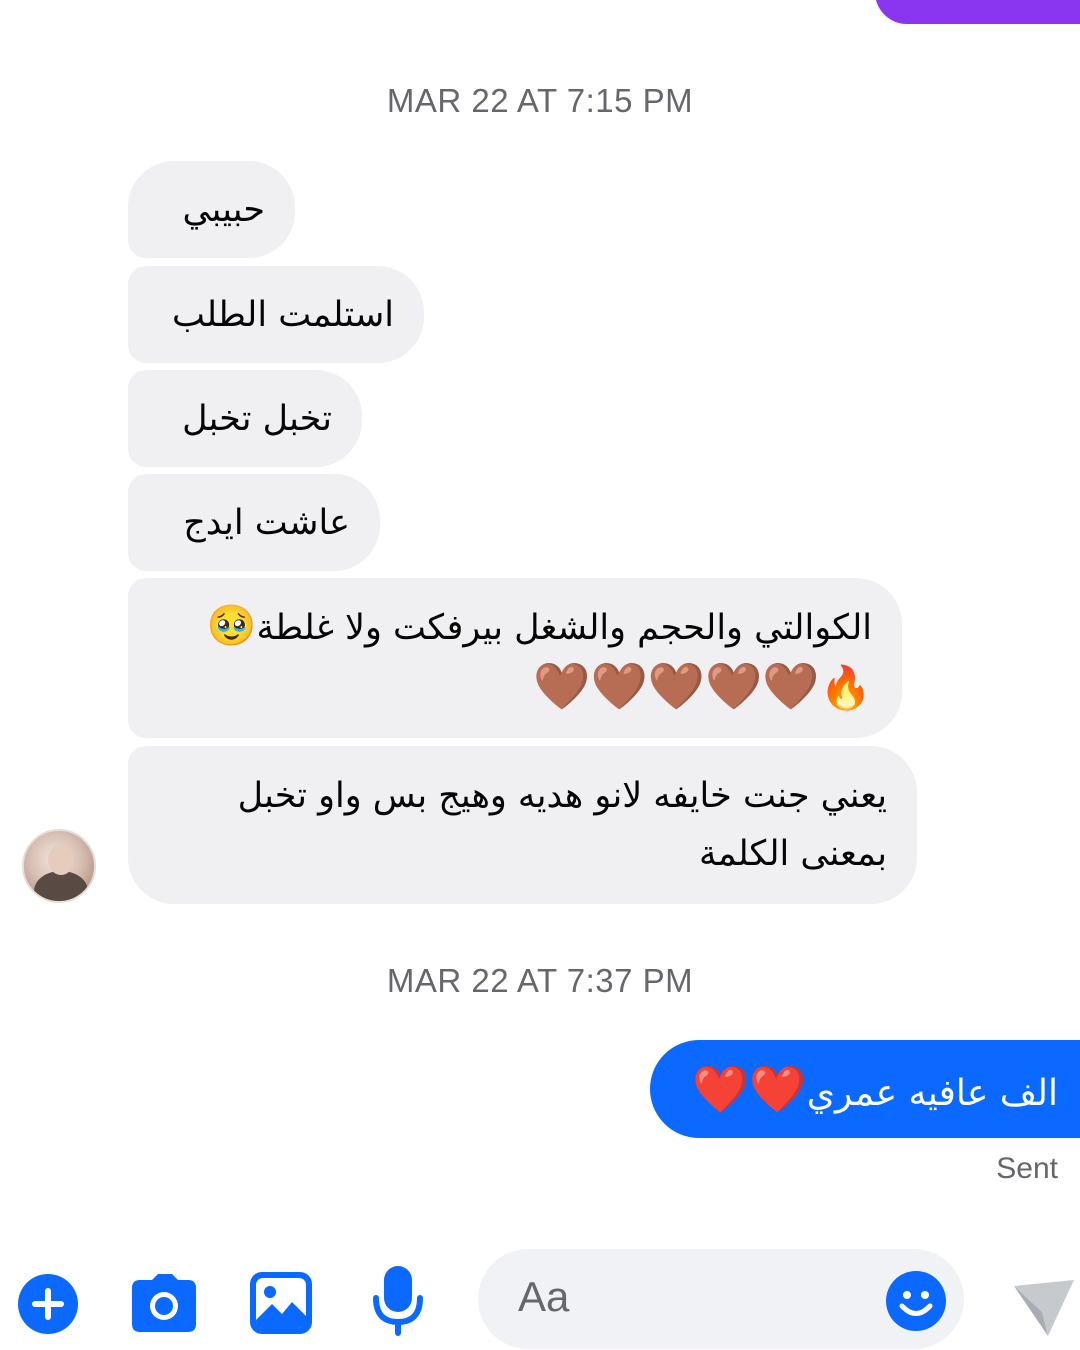  What do you see at coordinates (164, 1303) in the screenshot?
I see `camera-icon` at bounding box center [164, 1303].